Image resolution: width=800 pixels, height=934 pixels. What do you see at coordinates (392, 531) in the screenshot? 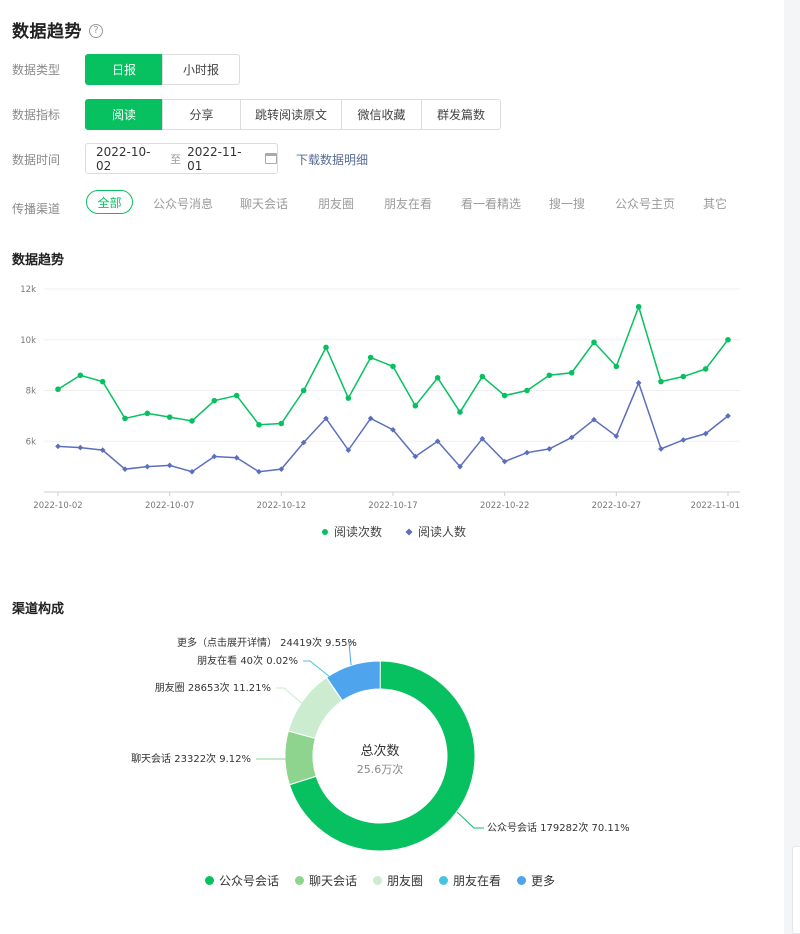
I see `trend-legend: 阅读次数 阅读人数` at bounding box center [392, 531].